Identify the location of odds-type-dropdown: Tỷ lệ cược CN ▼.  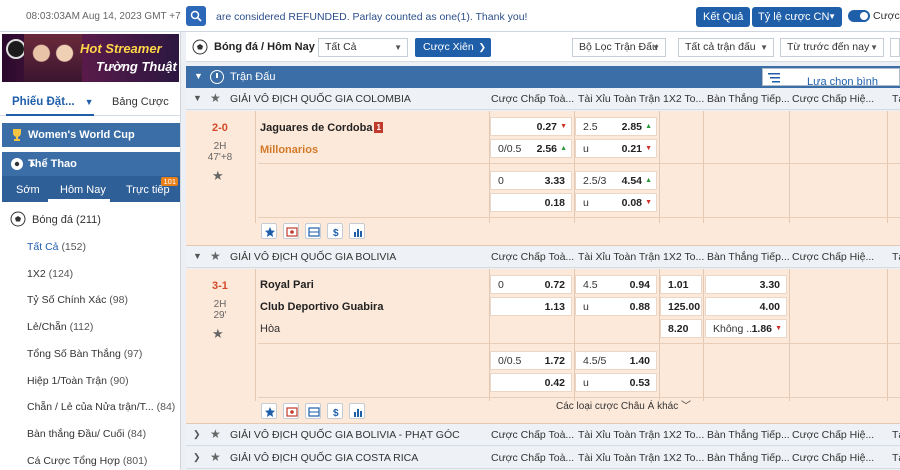
(797, 17).